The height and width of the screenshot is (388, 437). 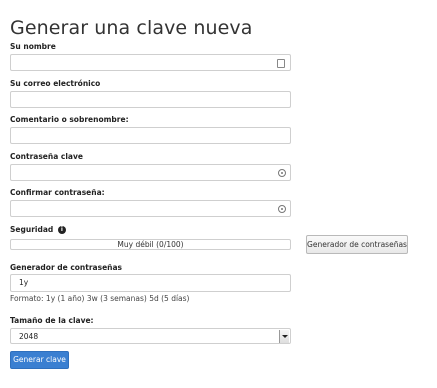 What do you see at coordinates (284, 336) in the screenshot?
I see `chevron-down-icon` at bounding box center [284, 336].